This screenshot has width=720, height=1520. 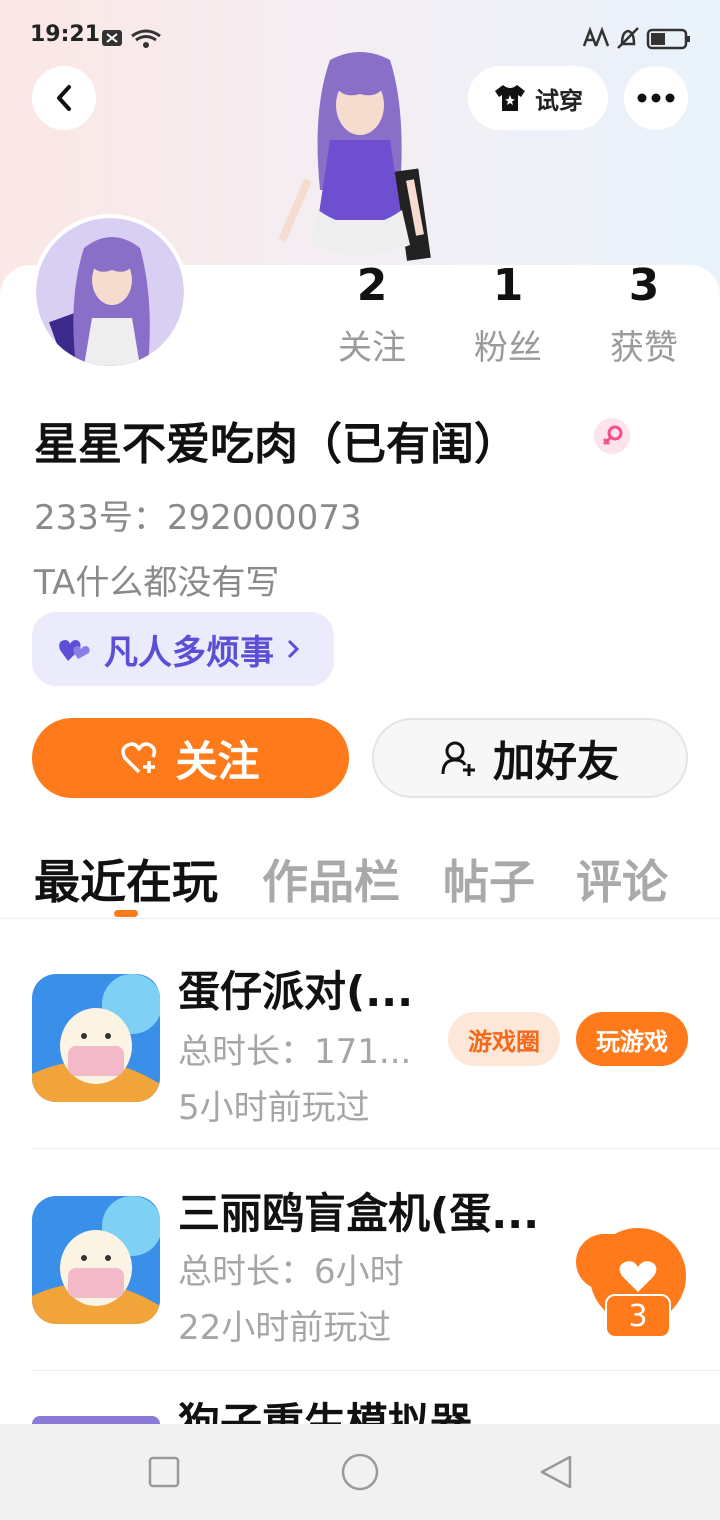 What do you see at coordinates (126, 879) in the screenshot?
I see `tab-recent-playing: 最近在玩` at bounding box center [126, 879].